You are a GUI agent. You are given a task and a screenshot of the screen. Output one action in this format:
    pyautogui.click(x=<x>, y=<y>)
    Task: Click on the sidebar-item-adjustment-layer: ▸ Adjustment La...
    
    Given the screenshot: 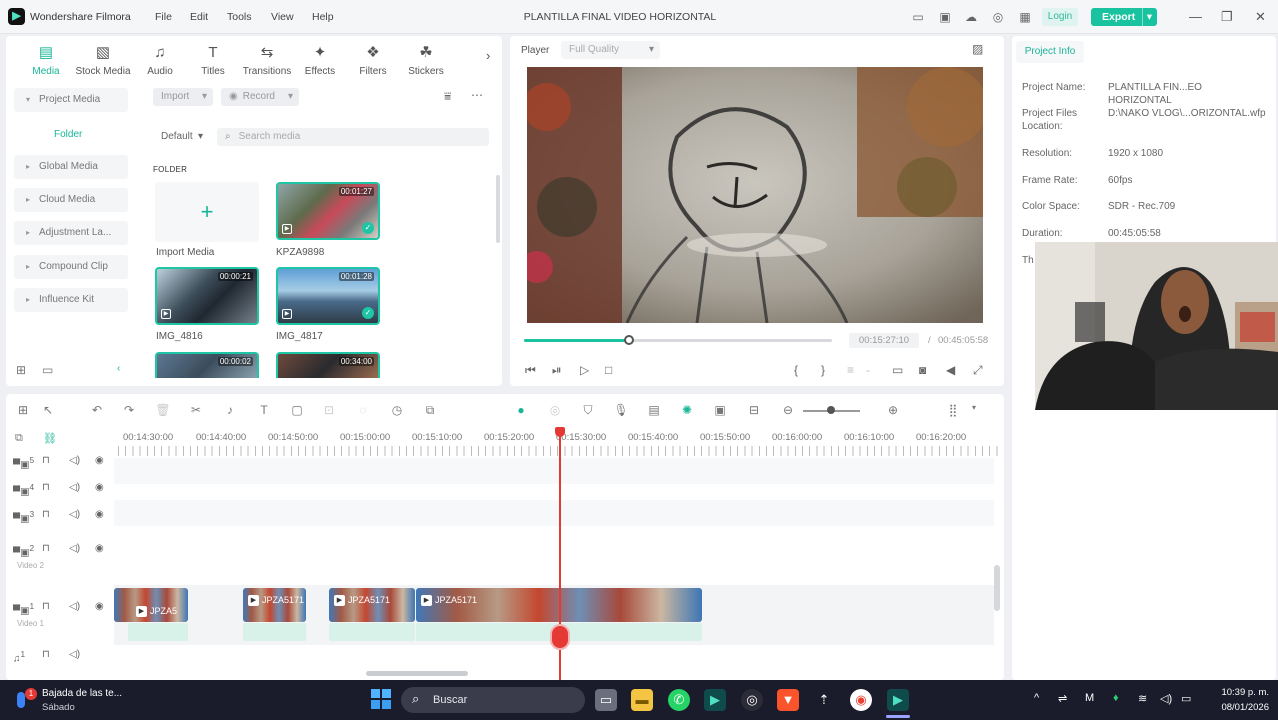 What is the action you would take?
    pyautogui.click(x=71, y=233)
    